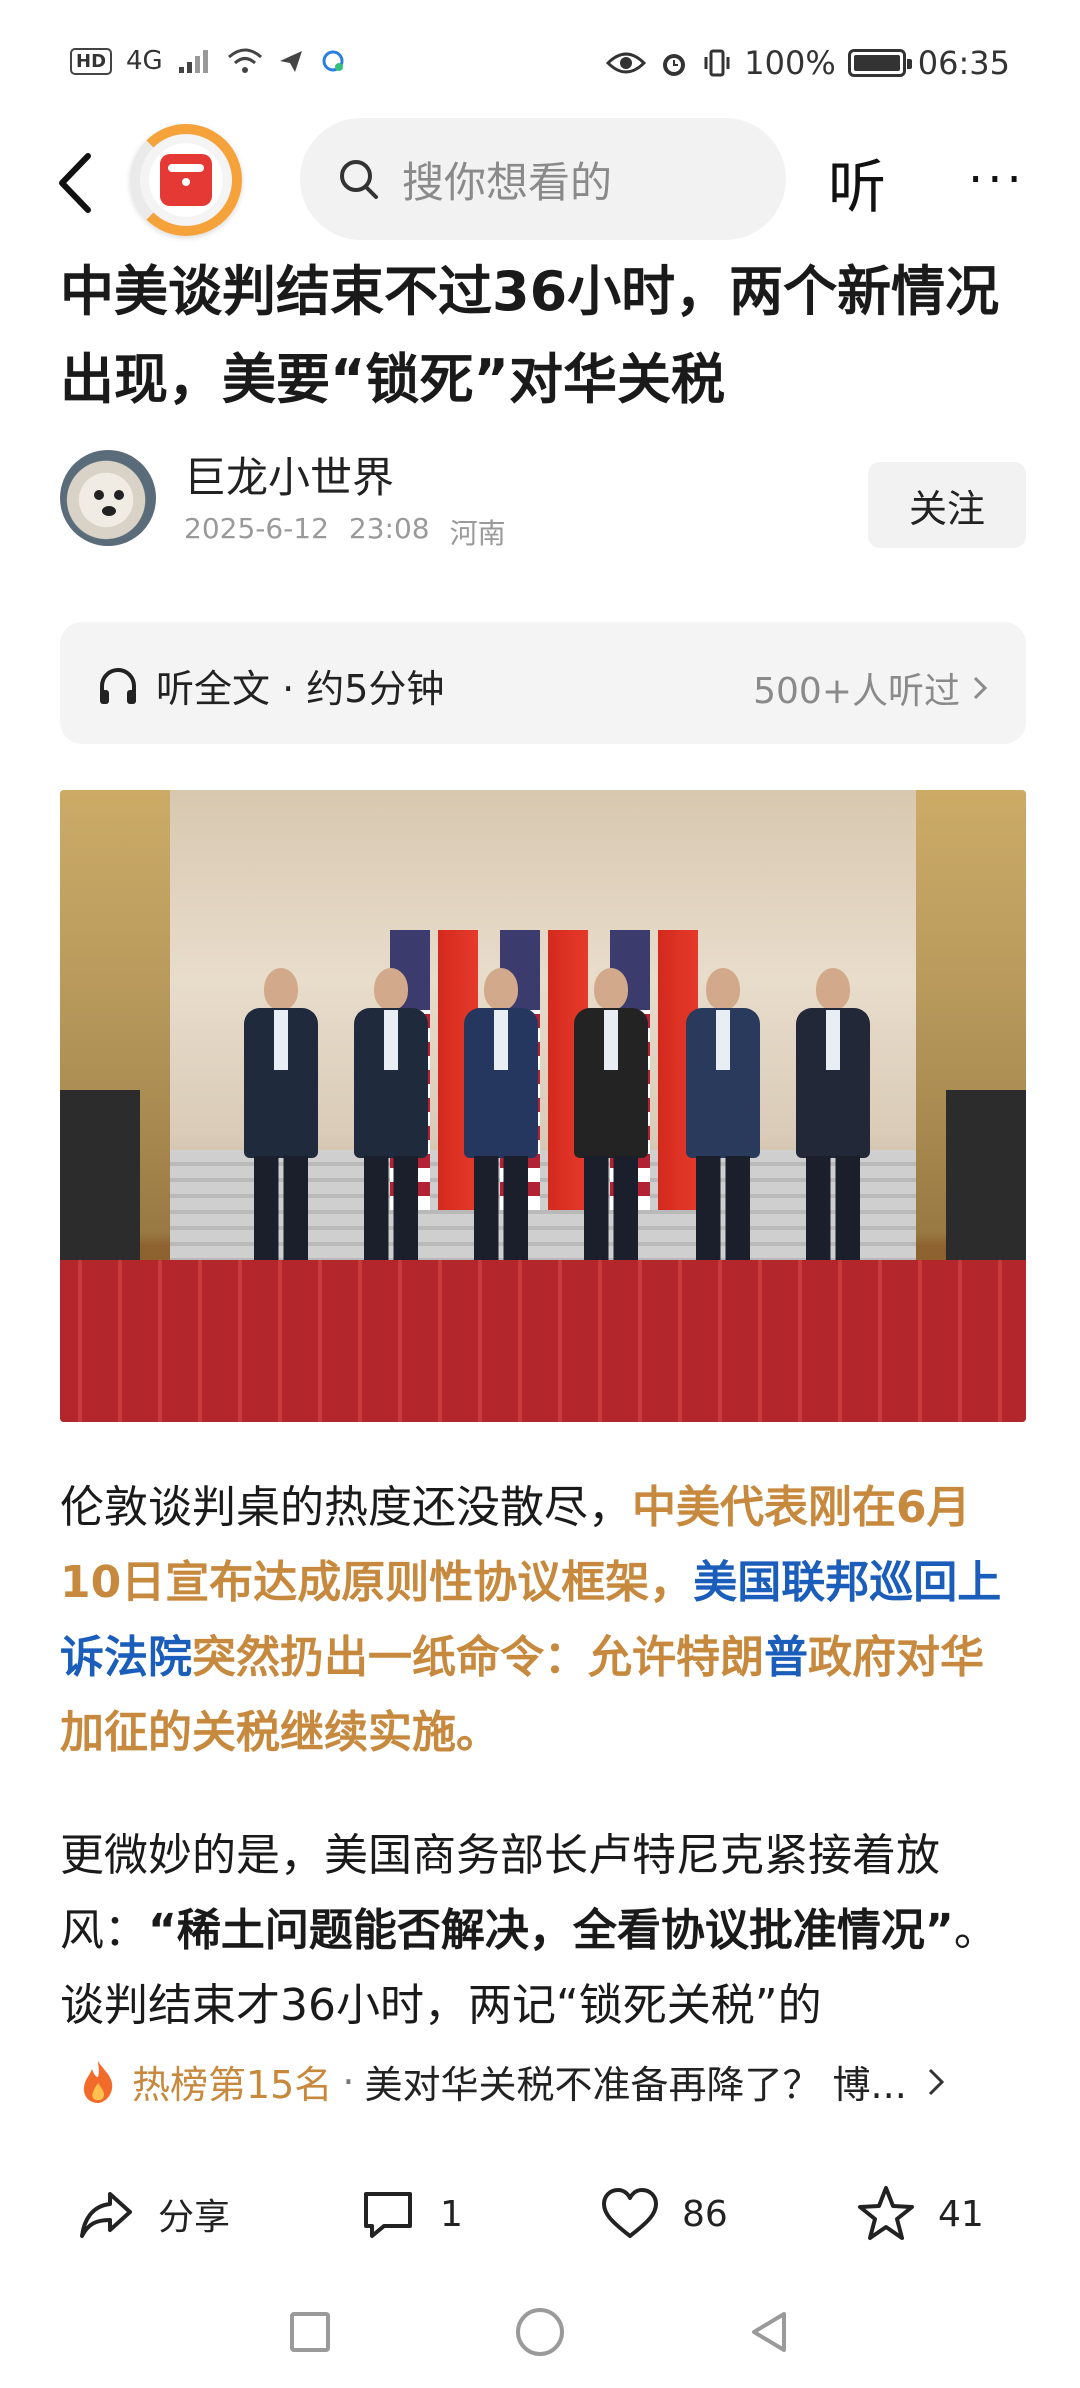  What do you see at coordinates (98, 2081) in the screenshot?
I see `flame-icon` at bounding box center [98, 2081].